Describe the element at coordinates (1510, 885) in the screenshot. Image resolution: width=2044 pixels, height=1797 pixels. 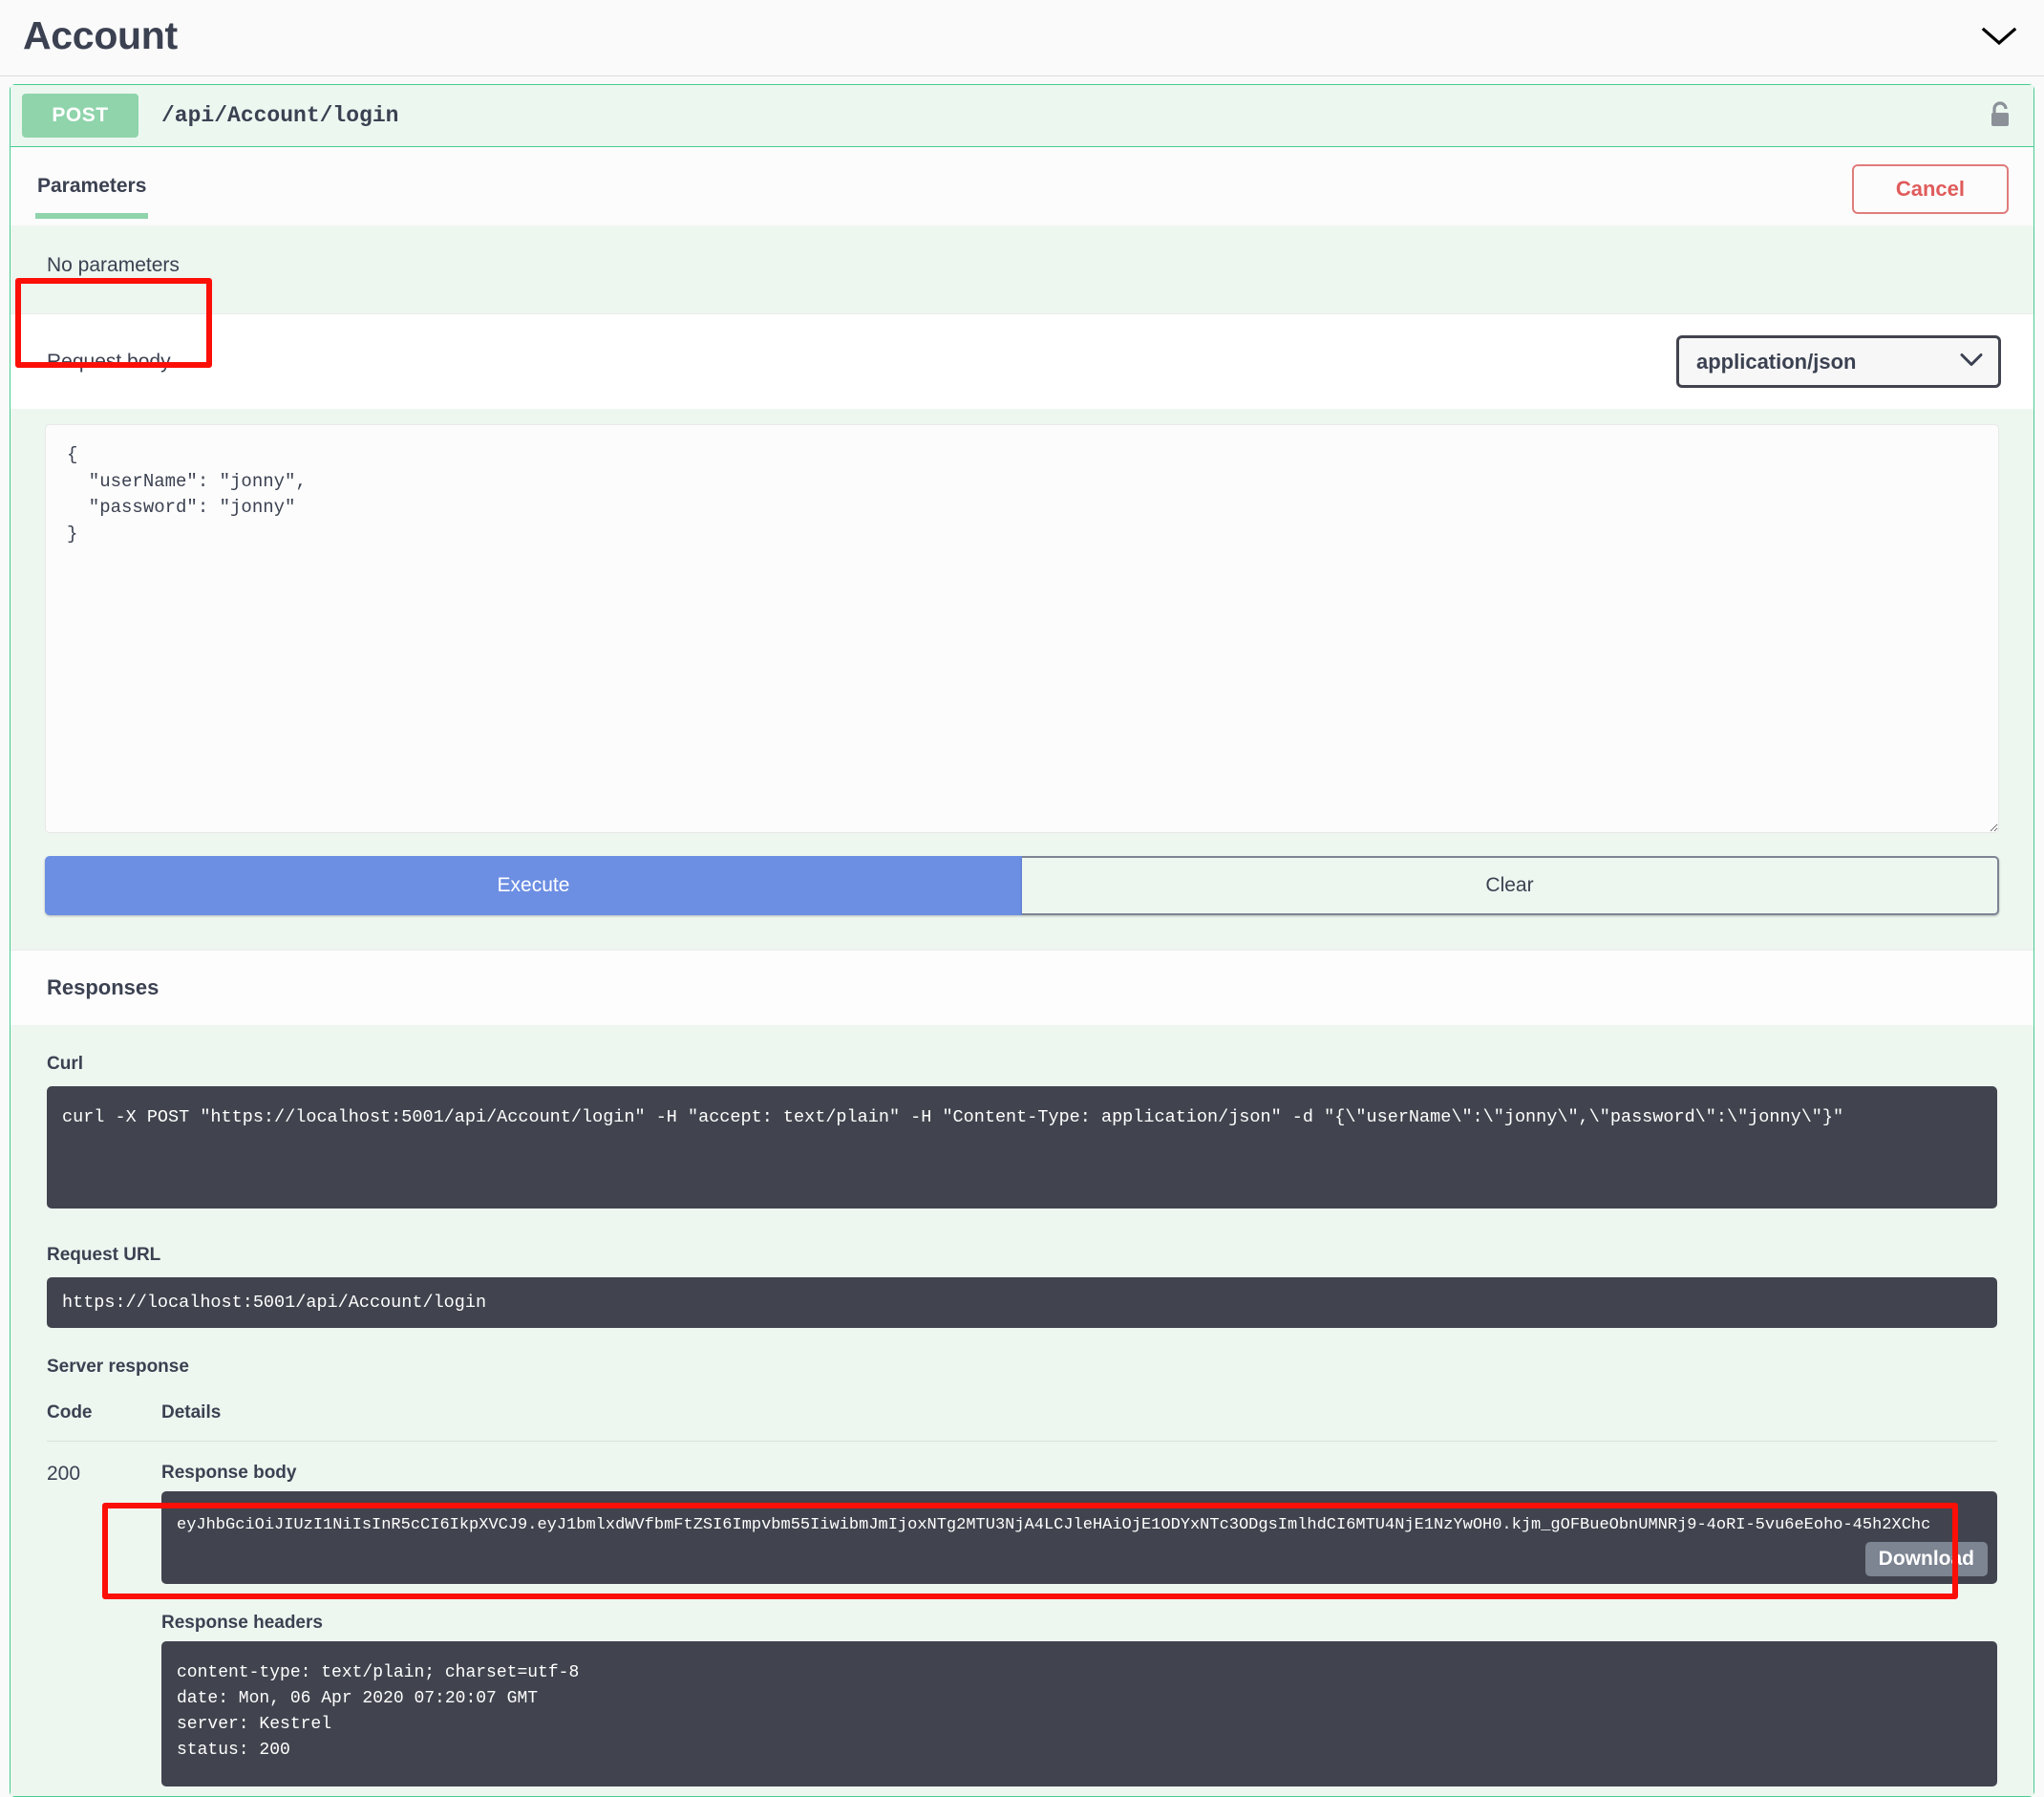
I see `clear-button: Clear` at that location.